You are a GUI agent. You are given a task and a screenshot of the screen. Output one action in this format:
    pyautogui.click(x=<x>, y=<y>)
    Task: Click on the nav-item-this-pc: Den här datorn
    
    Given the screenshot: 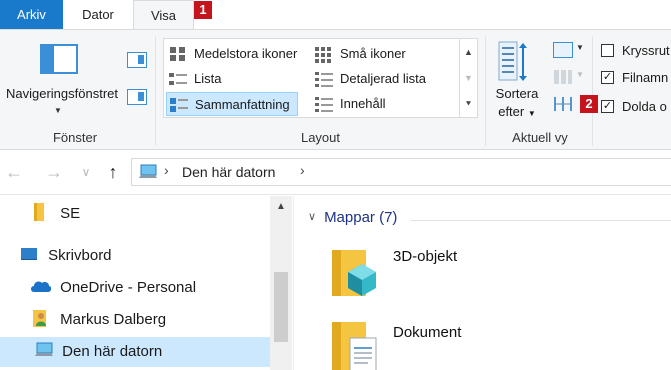 What is the action you would take?
    pyautogui.click(x=135, y=352)
    